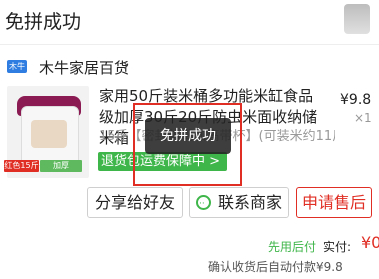 This screenshot has width=379, height=279. Describe the element at coordinates (202, 204) in the screenshot. I see `wechat-dots-icon: ··` at that location.